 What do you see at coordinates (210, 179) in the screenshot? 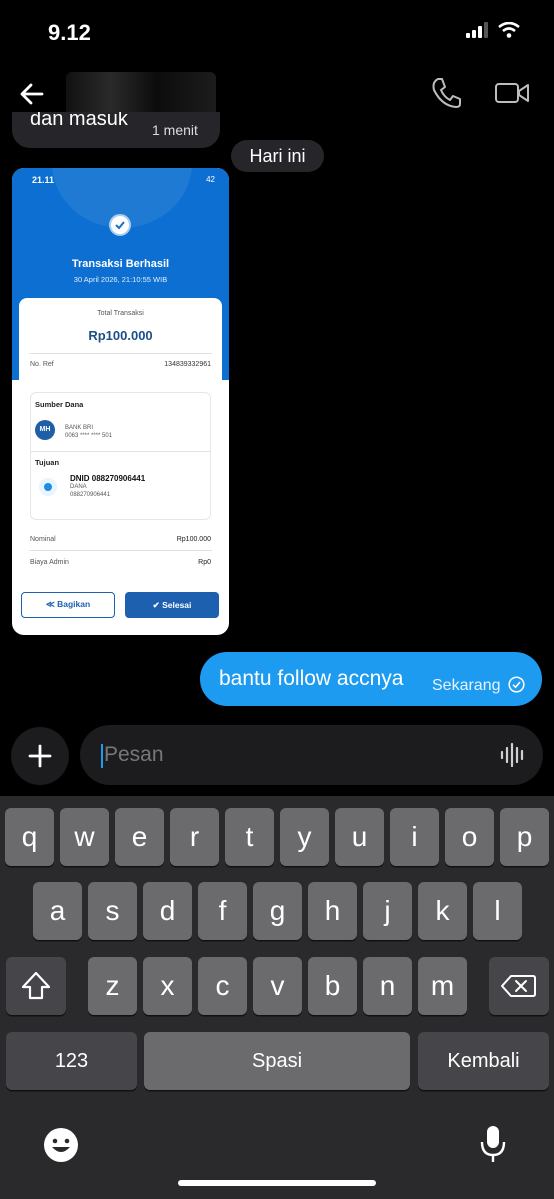
I see `receipt-battery: 42` at bounding box center [210, 179].